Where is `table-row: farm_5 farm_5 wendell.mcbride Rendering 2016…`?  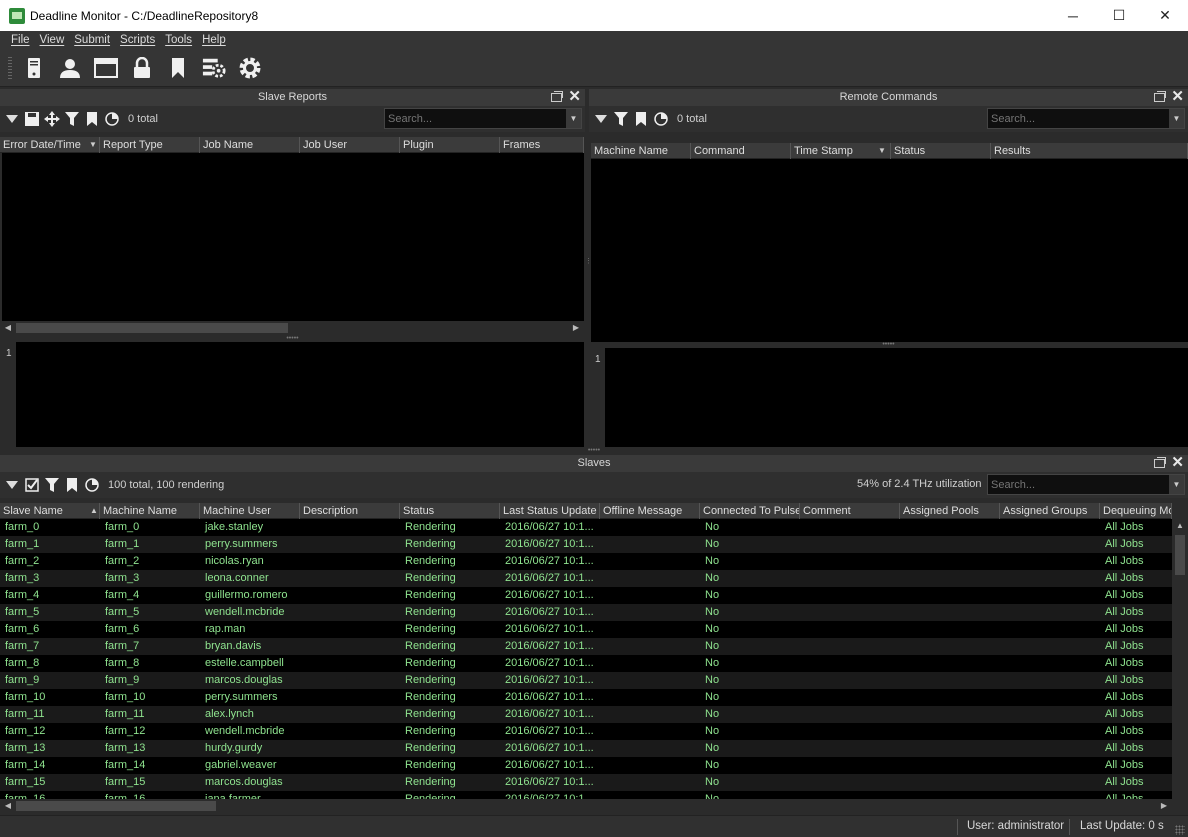 table-row: farm_5 farm_5 wendell.mcbride Rendering 2016… is located at coordinates (586, 612).